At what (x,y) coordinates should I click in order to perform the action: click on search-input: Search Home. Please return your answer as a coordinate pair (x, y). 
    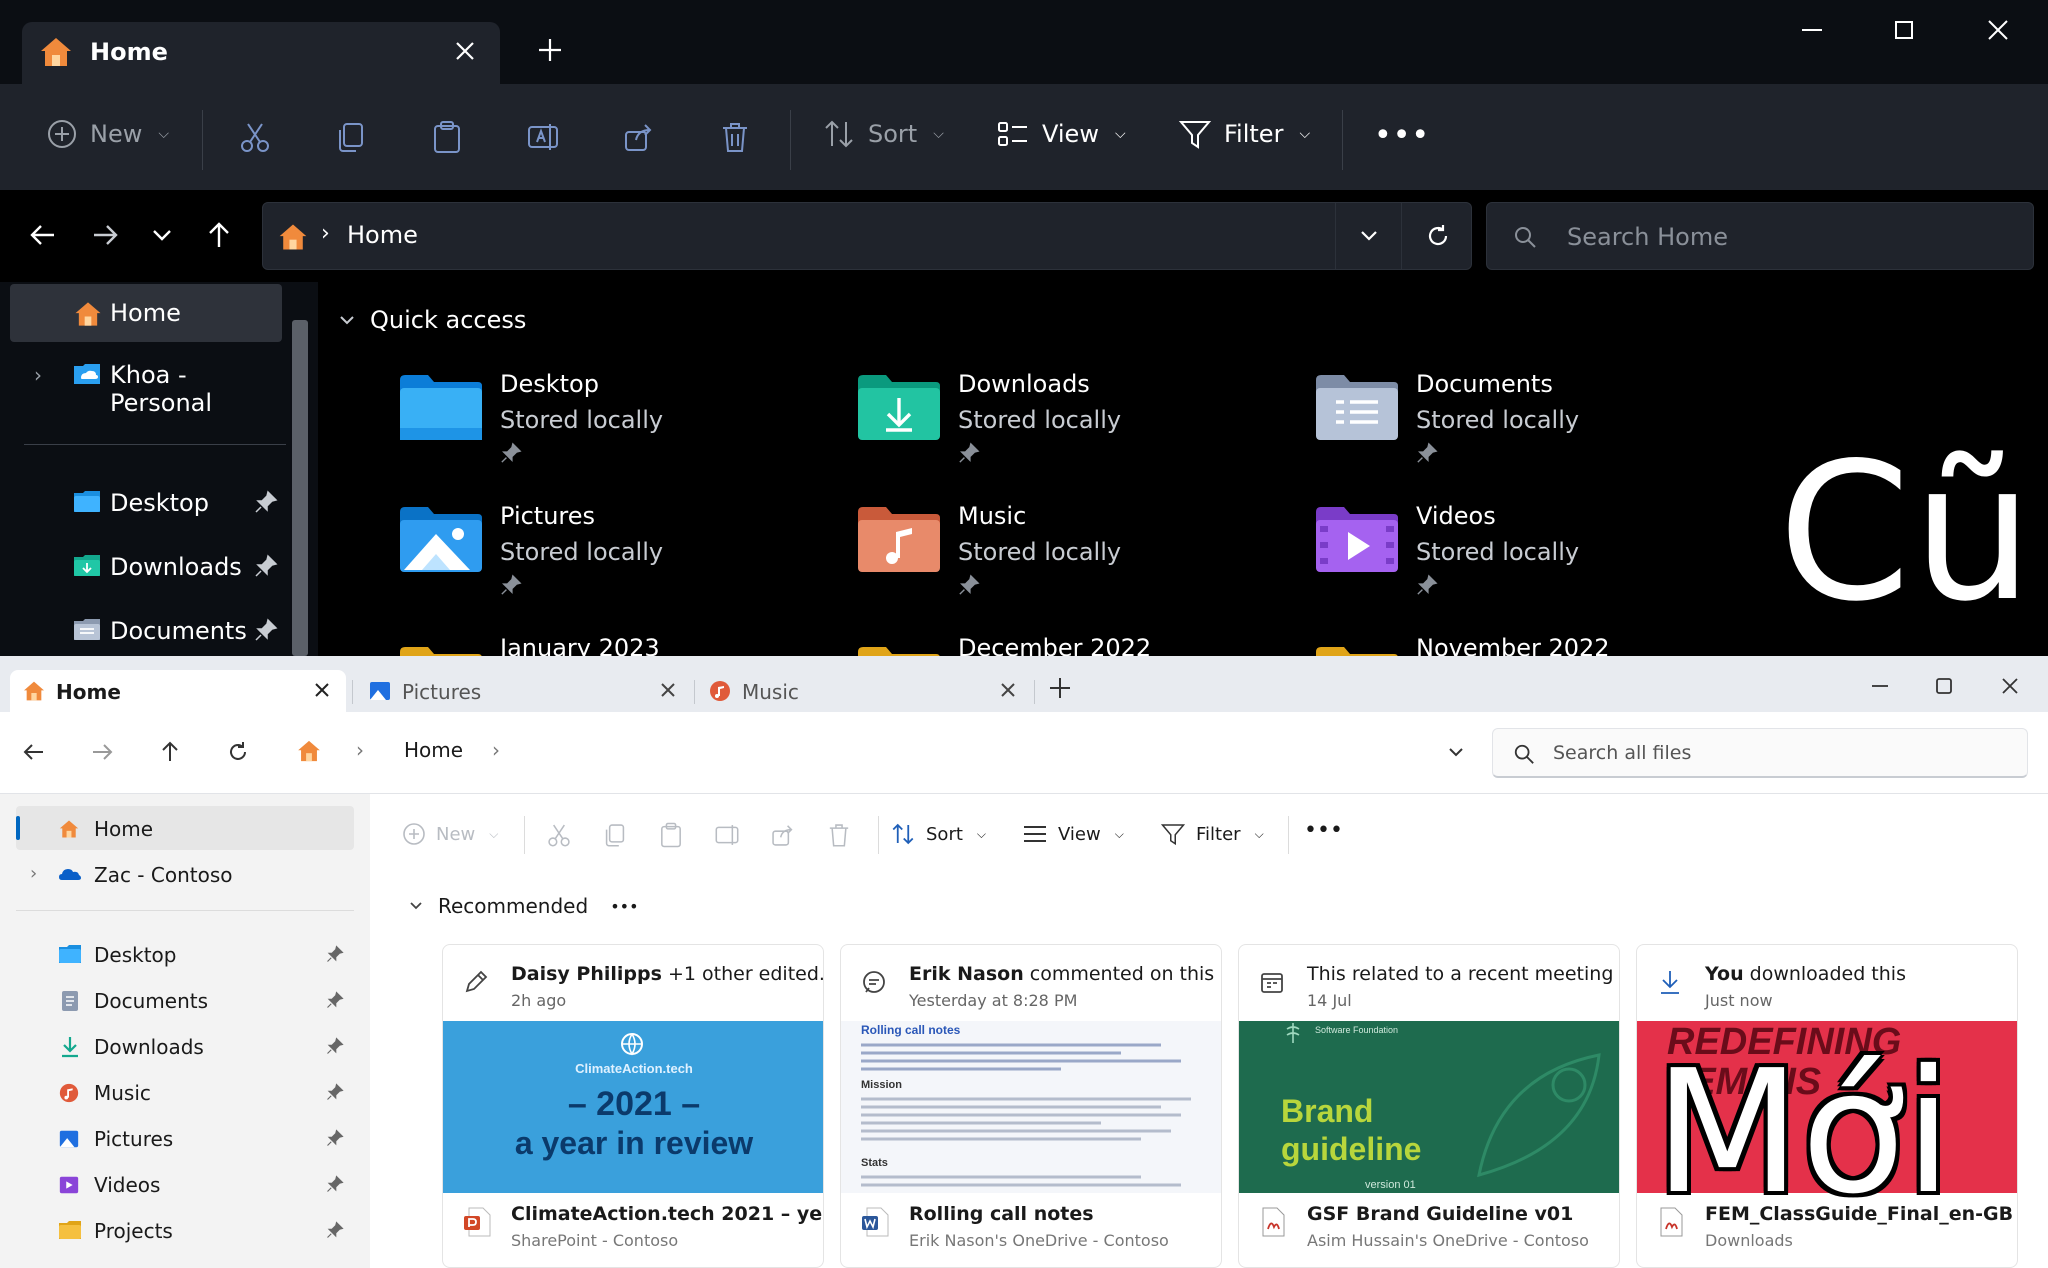
    Looking at the image, I should click on (1760, 236).